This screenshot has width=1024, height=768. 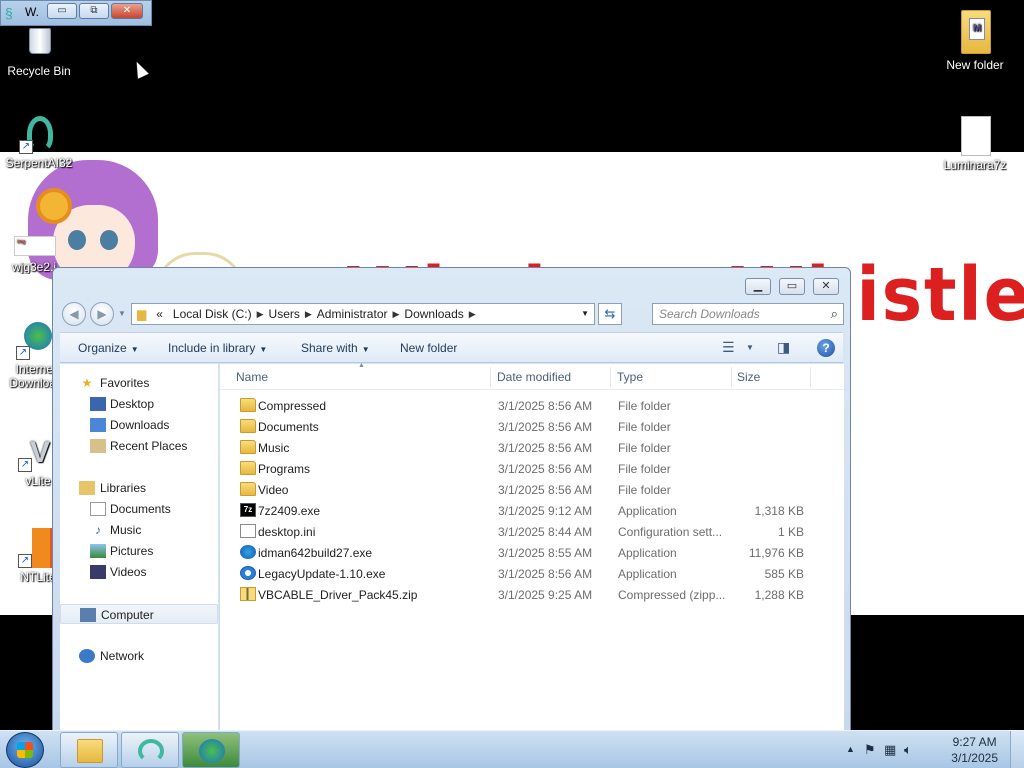 I want to click on file-row: Video 3/1/2025 8:56 AM File folder, so click(x=532, y=489).